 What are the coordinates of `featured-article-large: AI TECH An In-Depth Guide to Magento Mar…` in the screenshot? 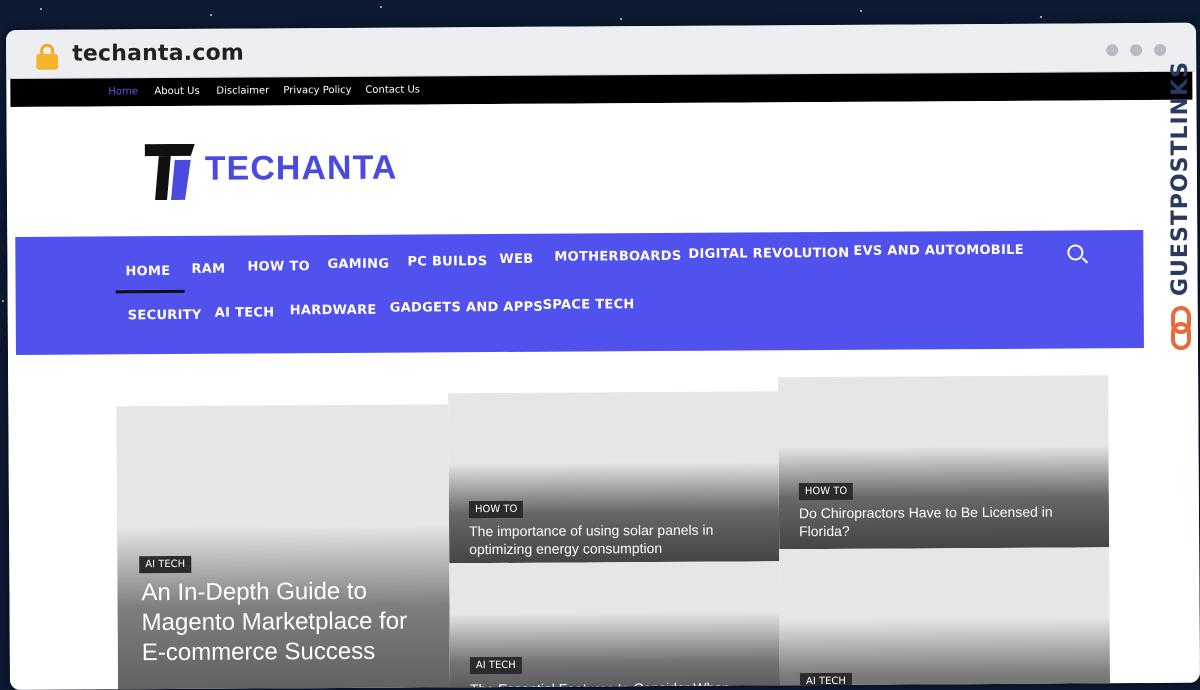 It's located at (283, 547).